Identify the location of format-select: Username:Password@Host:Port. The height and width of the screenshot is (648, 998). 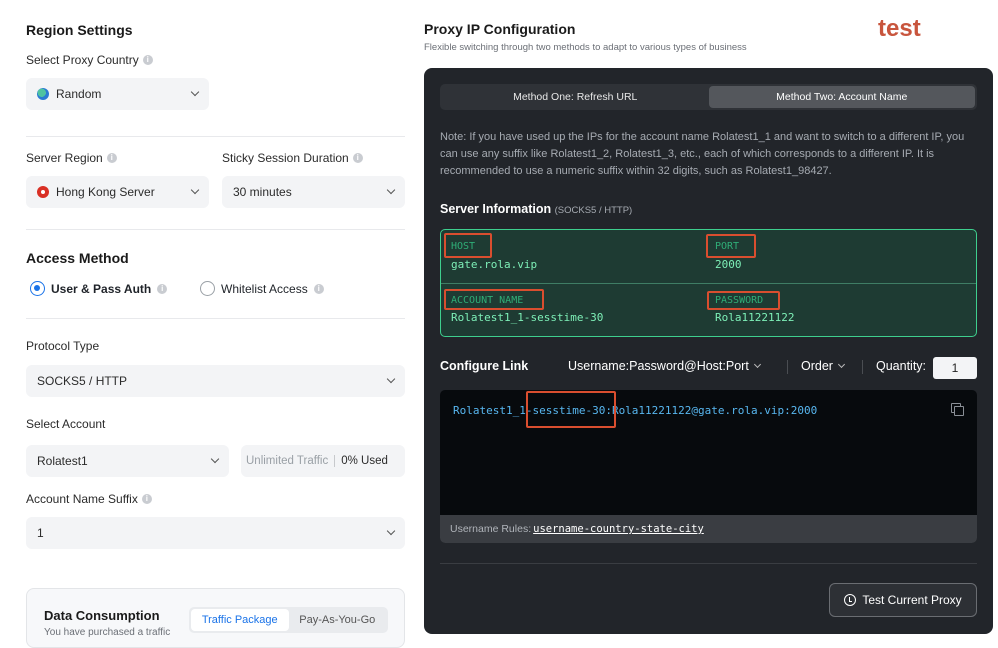
(664, 366).